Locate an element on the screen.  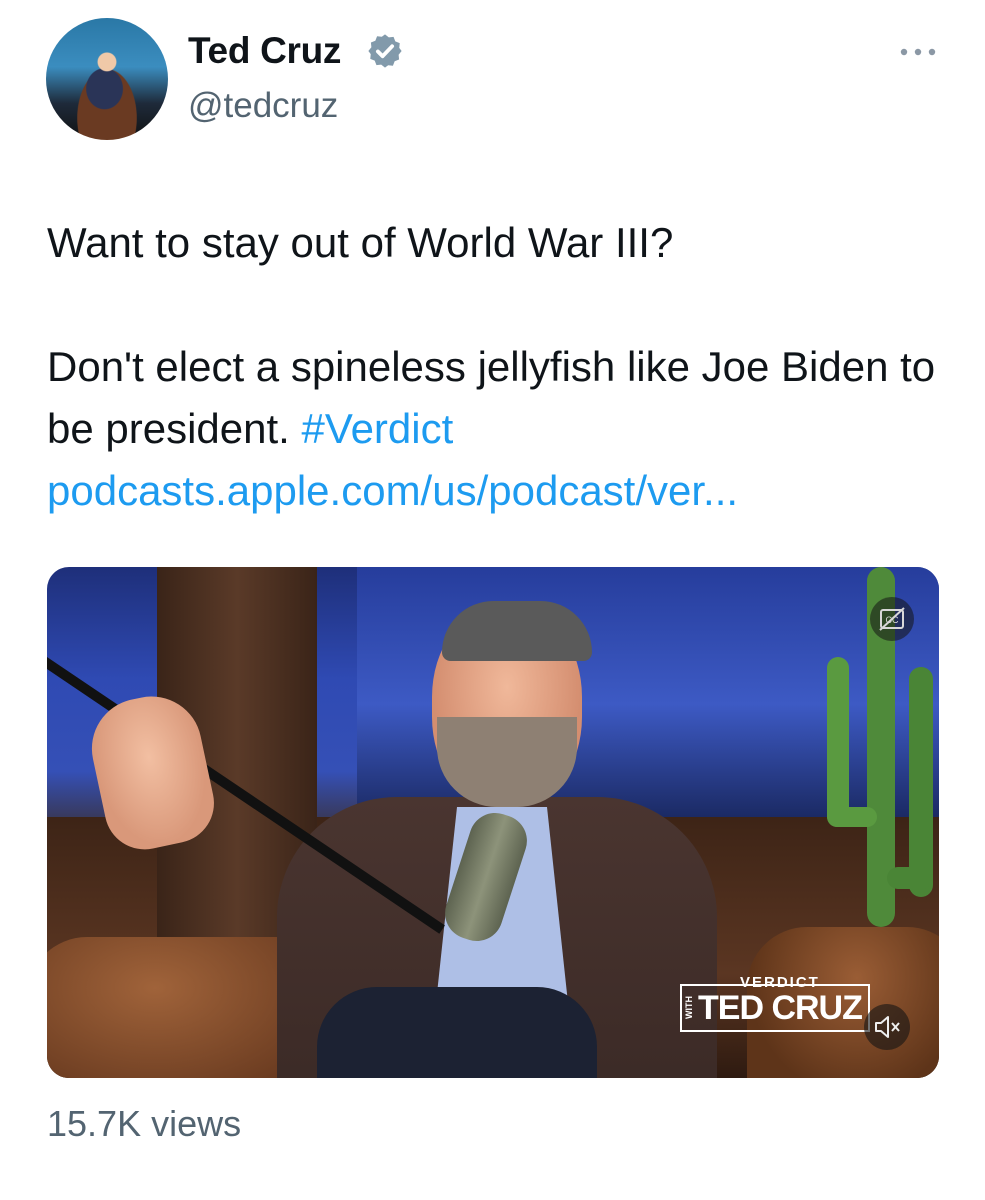
show-logo: VERDICT WITH TED CRUZ is located at coordinates (778, 1004).